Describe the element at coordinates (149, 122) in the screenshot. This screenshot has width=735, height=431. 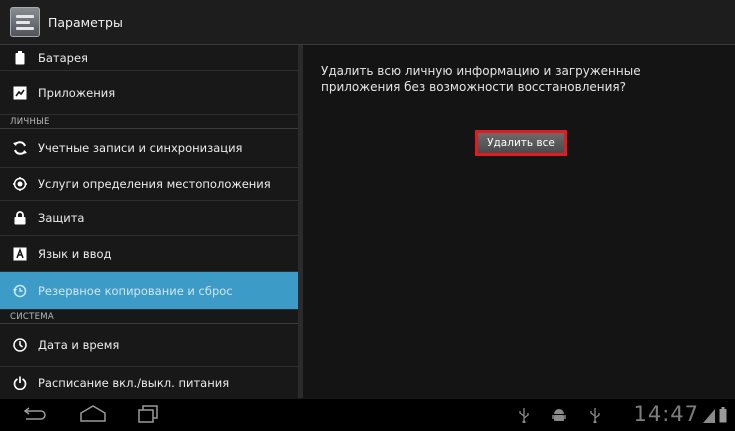
I see `section-header-personal: ЛИЧНЫЕ` at that location.